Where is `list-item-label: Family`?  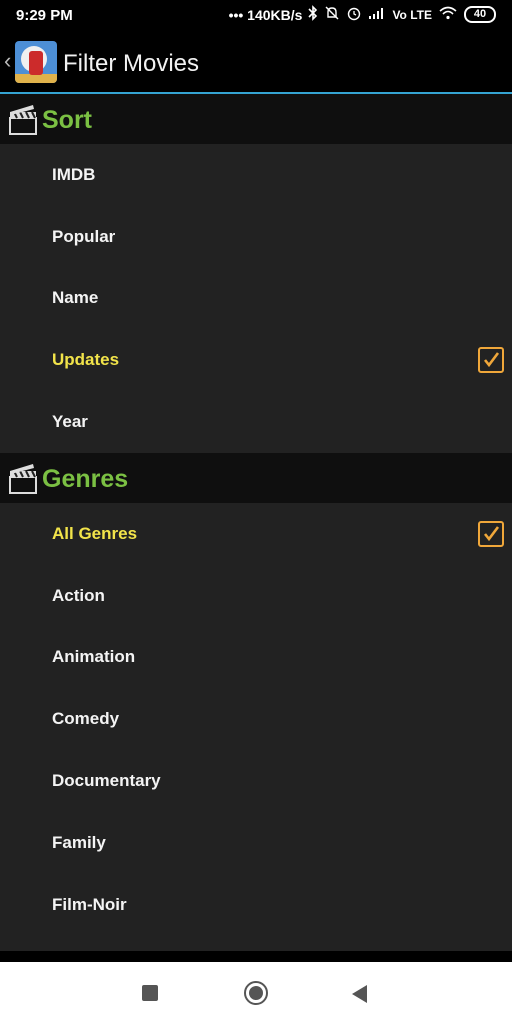
list-item-label: Family is located at coordinates (79, 842).